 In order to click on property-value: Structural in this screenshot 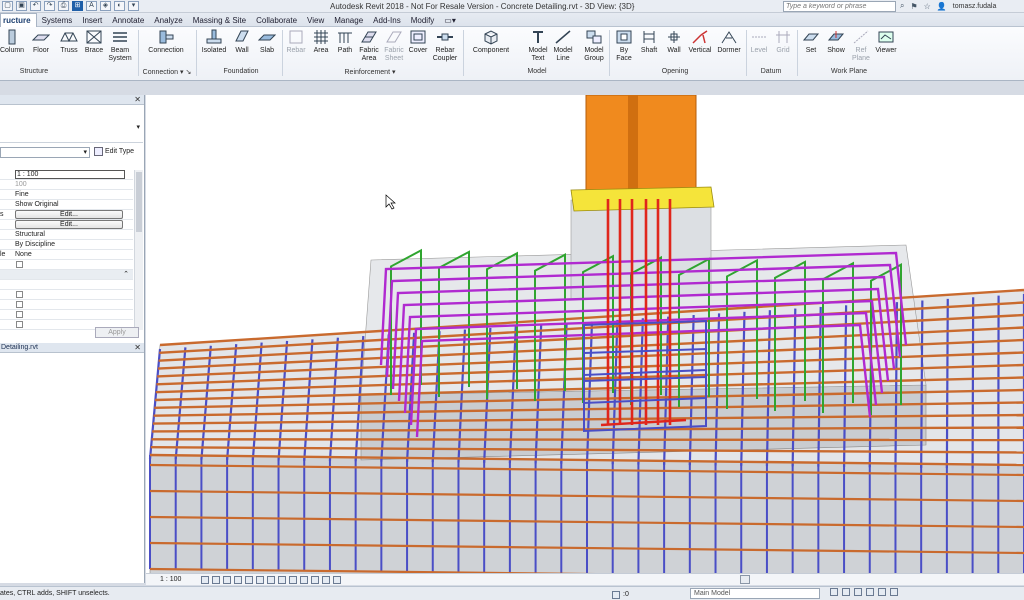, I will do `click(30, 235)`.